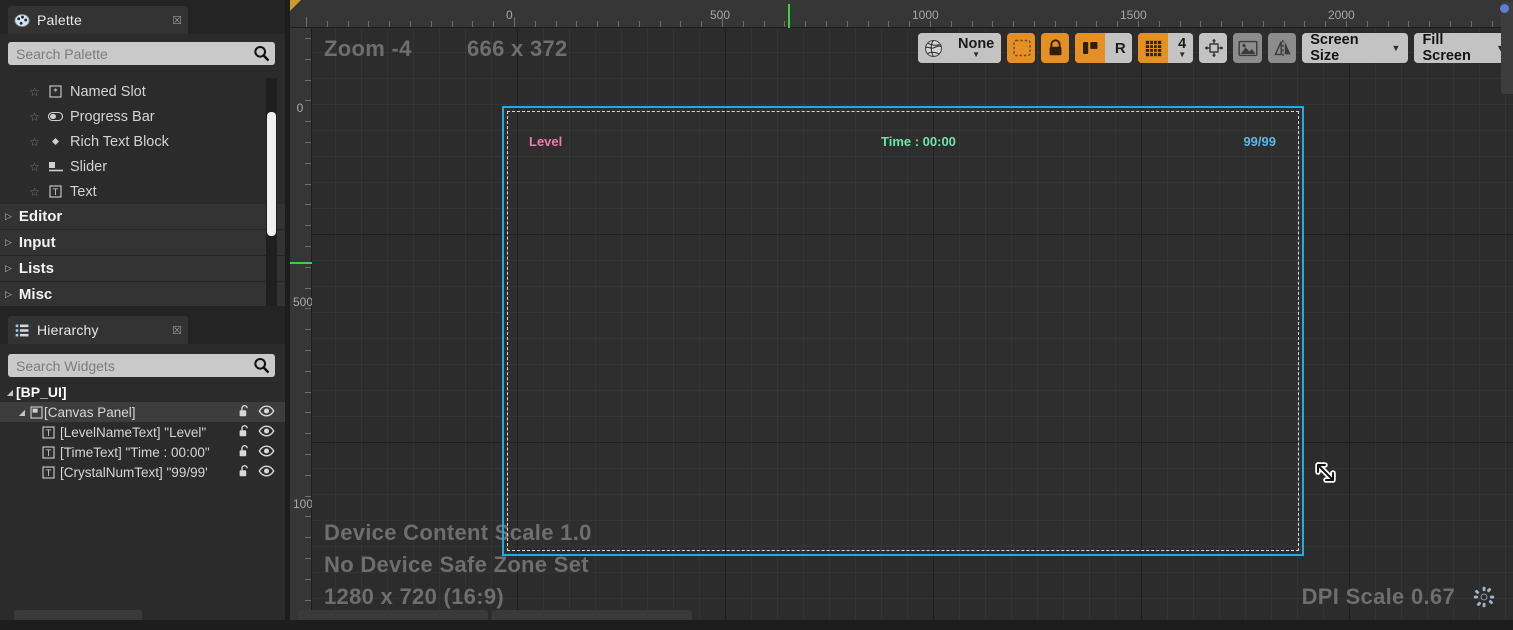 Image resolution: width=1513 pixels, height=630 pixels. Describe the element at coordinates (142, 243) in the screenshot. I see `palette-category-input: ▷ Input` at that location.